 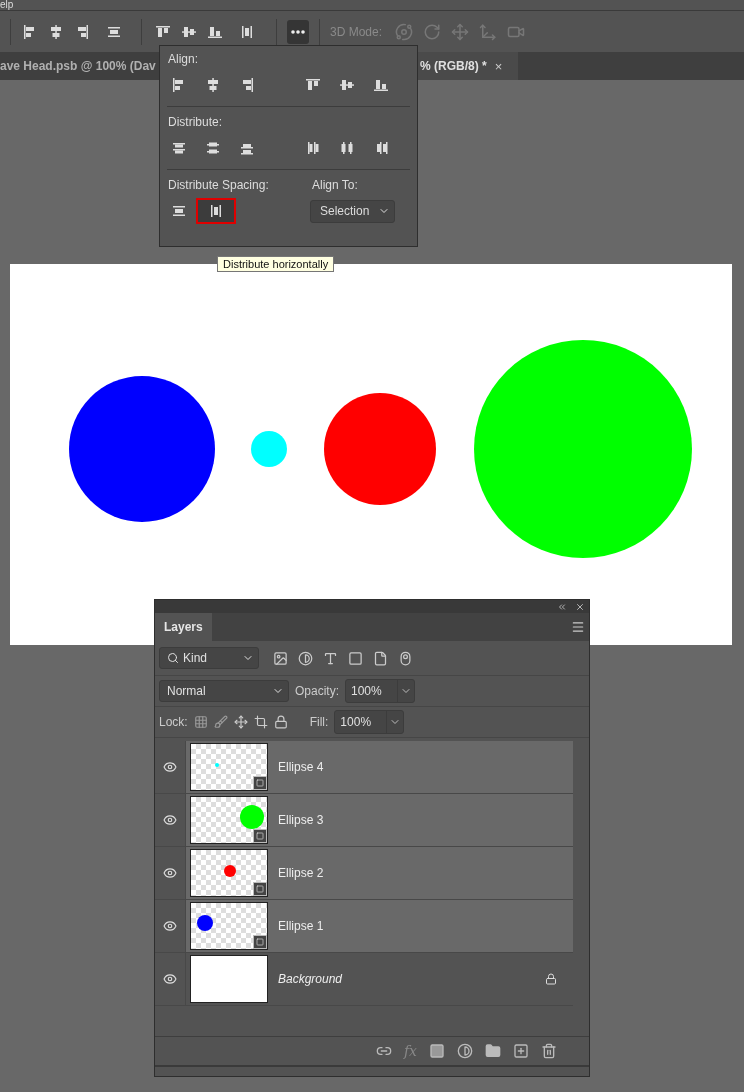 I want to click on distribute-icon, so click(x=247, y=31).